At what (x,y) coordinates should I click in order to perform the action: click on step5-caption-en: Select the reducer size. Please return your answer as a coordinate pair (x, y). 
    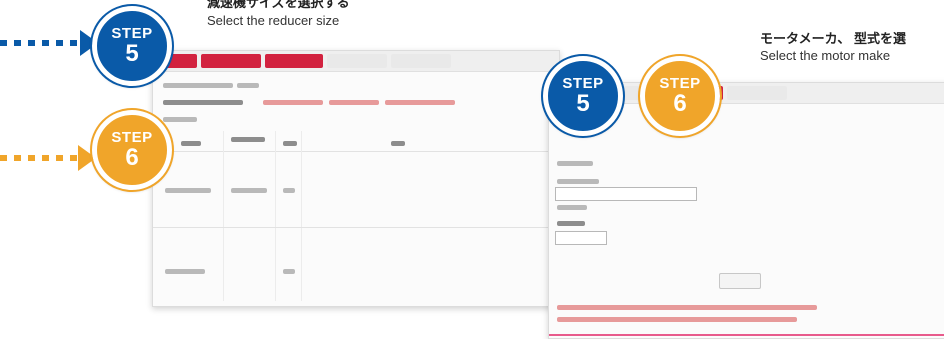
    Looking at the image, I should click on (273, 20).